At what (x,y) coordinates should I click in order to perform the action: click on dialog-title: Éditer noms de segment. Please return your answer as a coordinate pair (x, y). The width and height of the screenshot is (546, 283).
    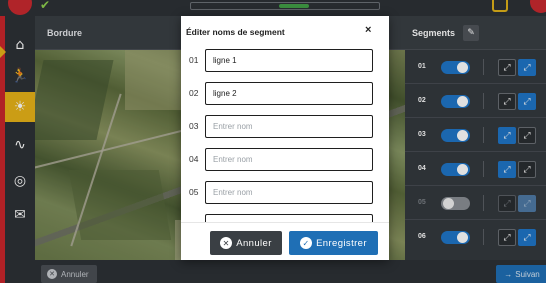
    Looking at the image, I should click on (235, 32).